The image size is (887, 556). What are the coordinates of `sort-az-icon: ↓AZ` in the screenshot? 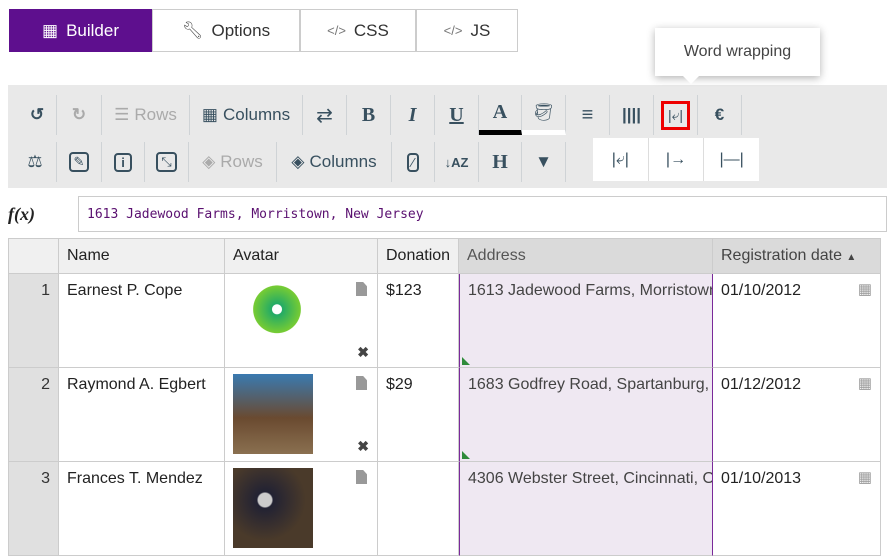 It's located at (456, 162).